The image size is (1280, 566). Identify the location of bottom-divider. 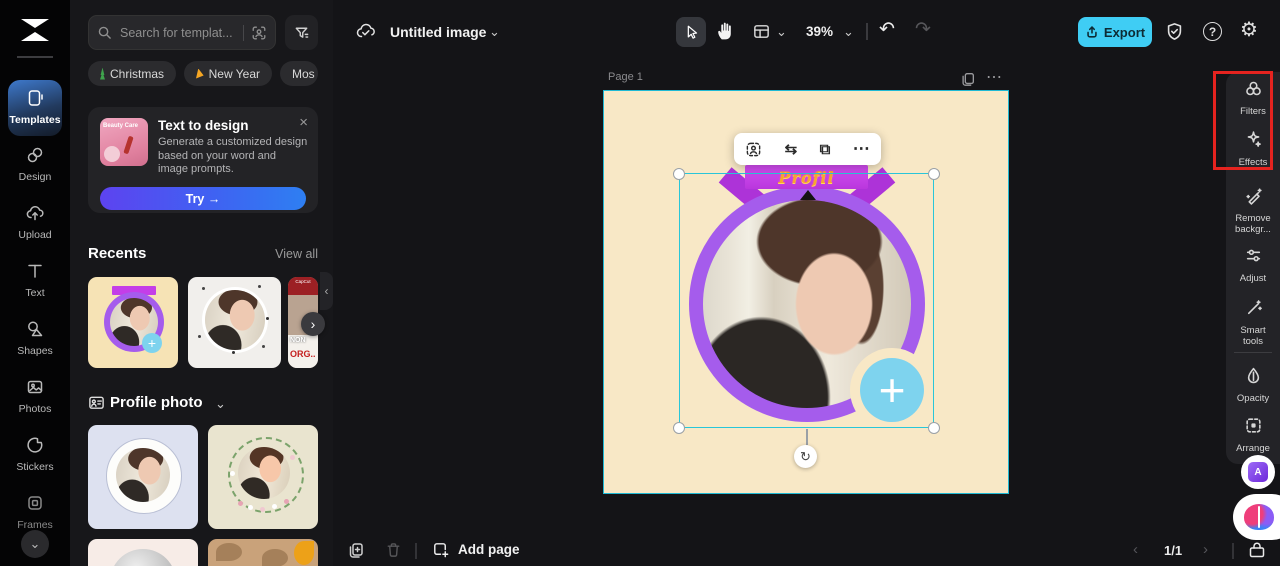
(416, 551).